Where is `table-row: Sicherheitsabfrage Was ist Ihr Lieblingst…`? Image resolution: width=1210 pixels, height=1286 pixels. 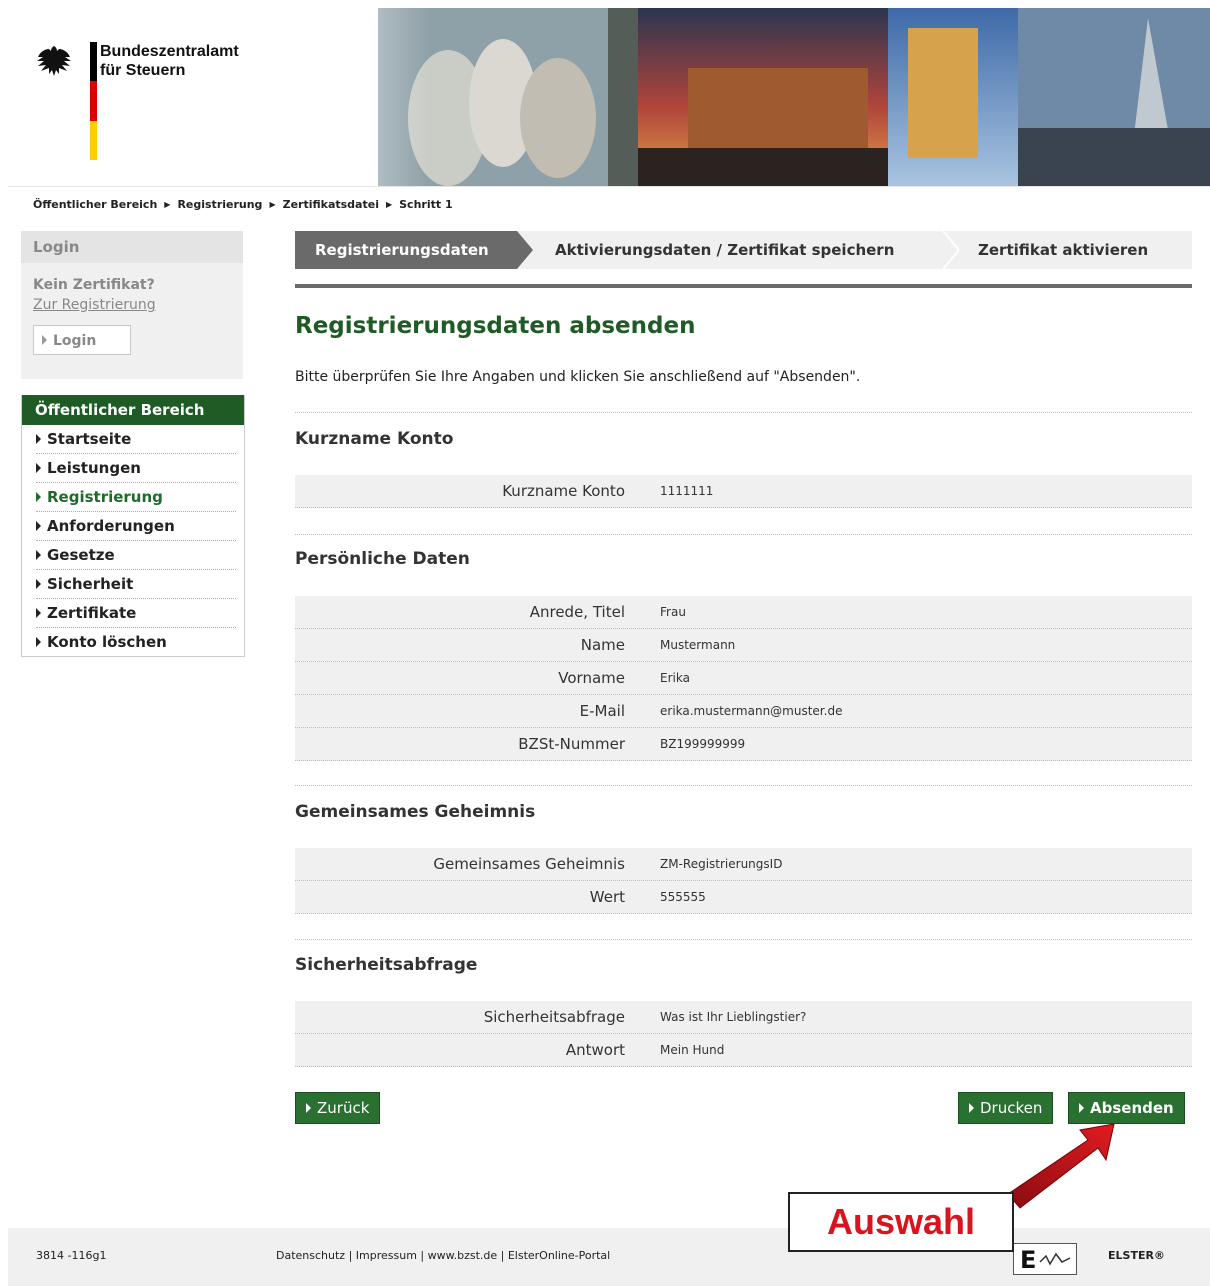
table-row: Sicherheitsabfrage Was ist Ihr Lieblingst… is located at coordinates (743, 1017).